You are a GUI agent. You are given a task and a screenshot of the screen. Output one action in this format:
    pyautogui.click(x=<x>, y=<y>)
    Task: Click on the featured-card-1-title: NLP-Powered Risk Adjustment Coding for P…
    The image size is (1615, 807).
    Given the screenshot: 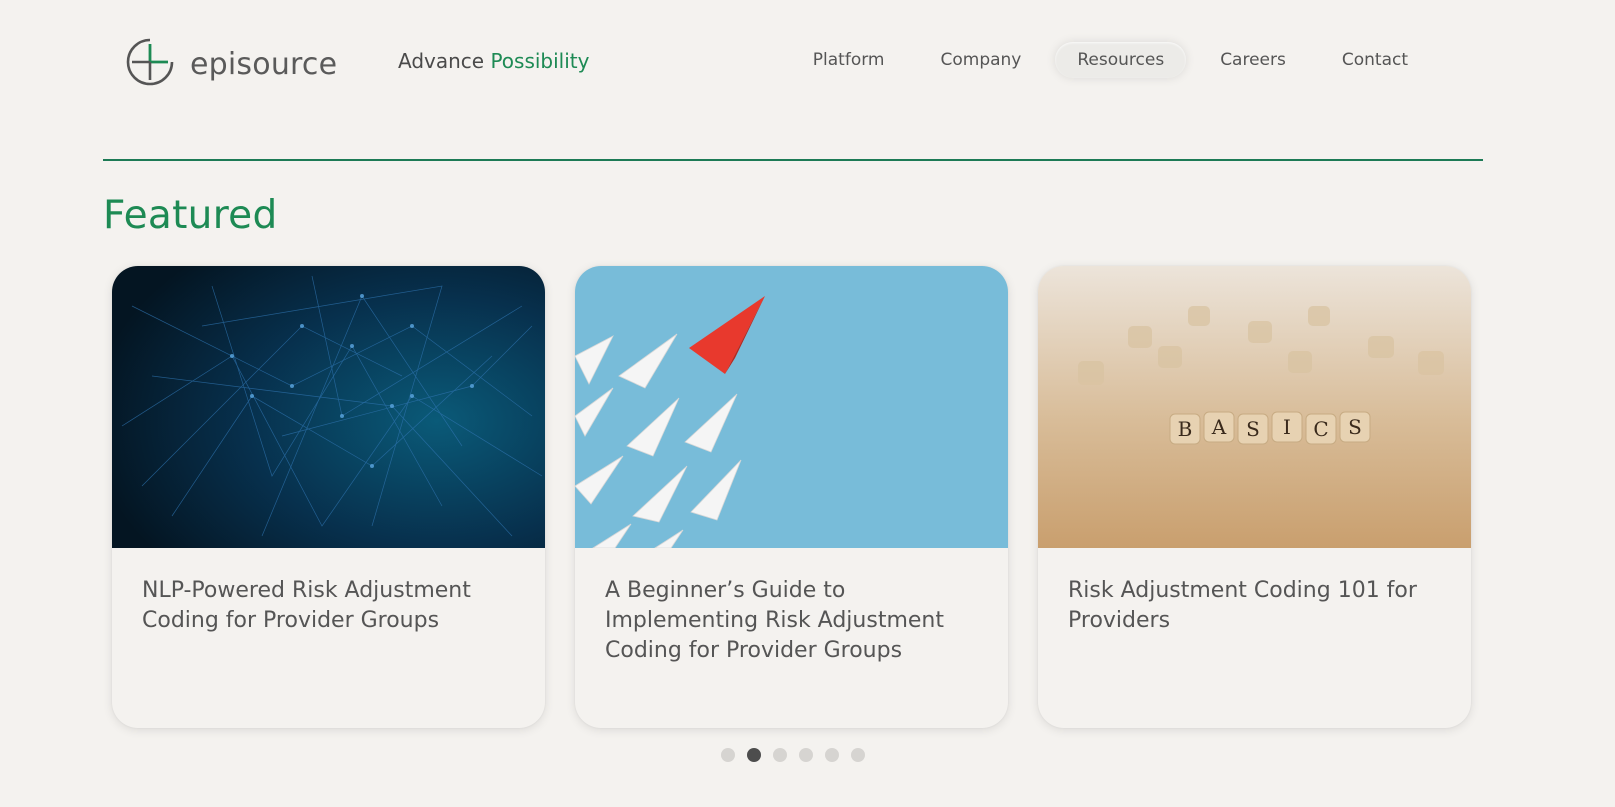 What is the action you would take?
    pyautogui.click(x=328, y=592)
    